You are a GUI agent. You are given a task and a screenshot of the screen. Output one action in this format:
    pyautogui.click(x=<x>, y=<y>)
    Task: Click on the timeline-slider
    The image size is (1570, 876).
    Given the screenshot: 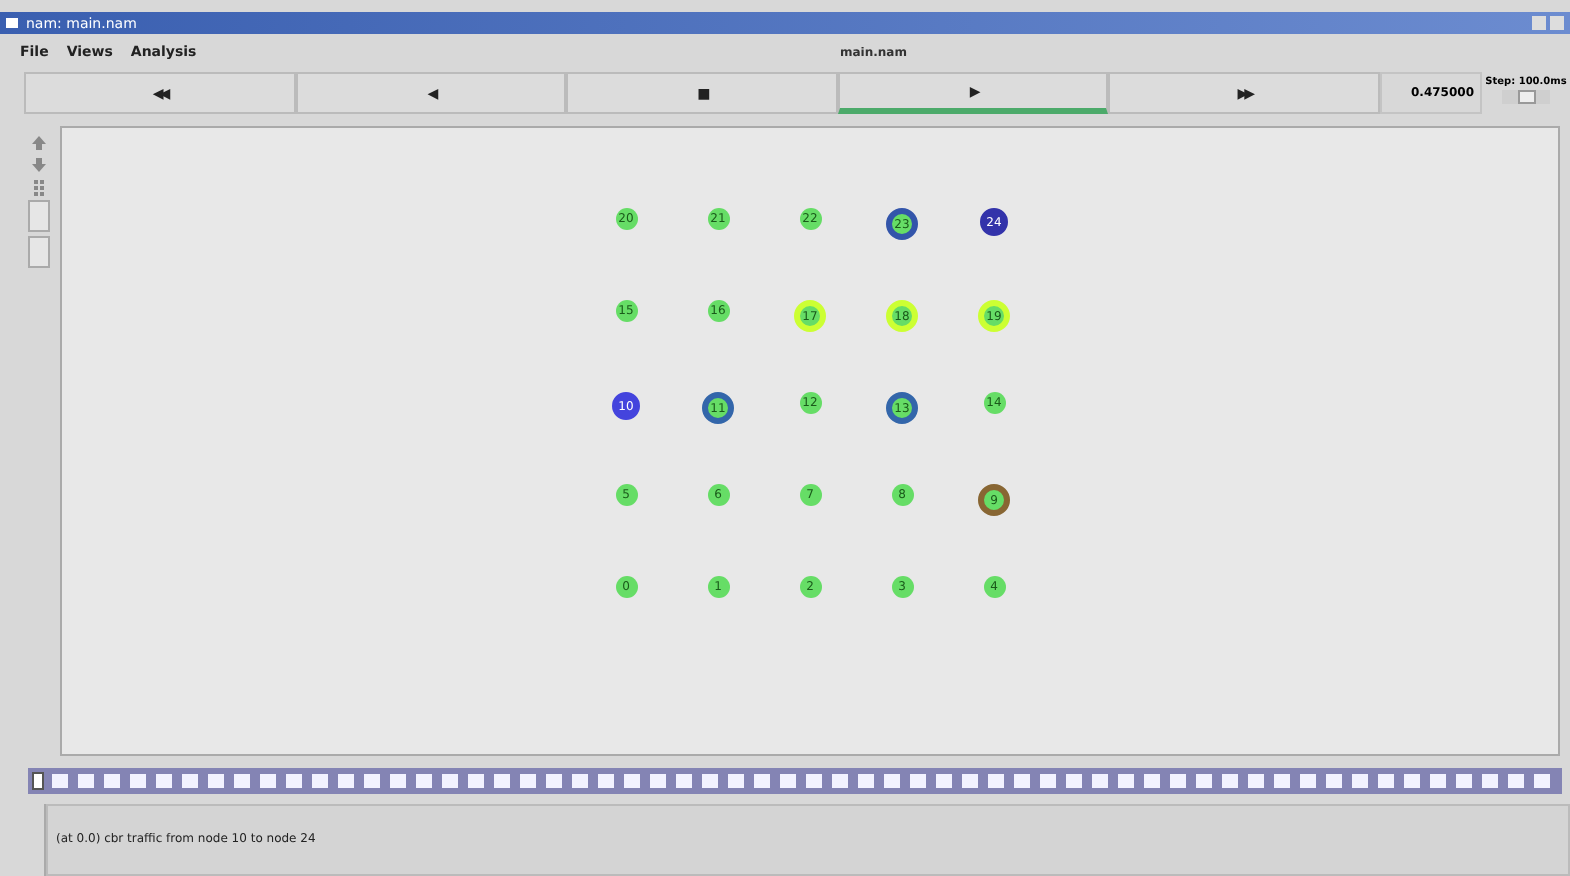 What is the action you would take?
    pyautogui.click(x=795, y=781)
    